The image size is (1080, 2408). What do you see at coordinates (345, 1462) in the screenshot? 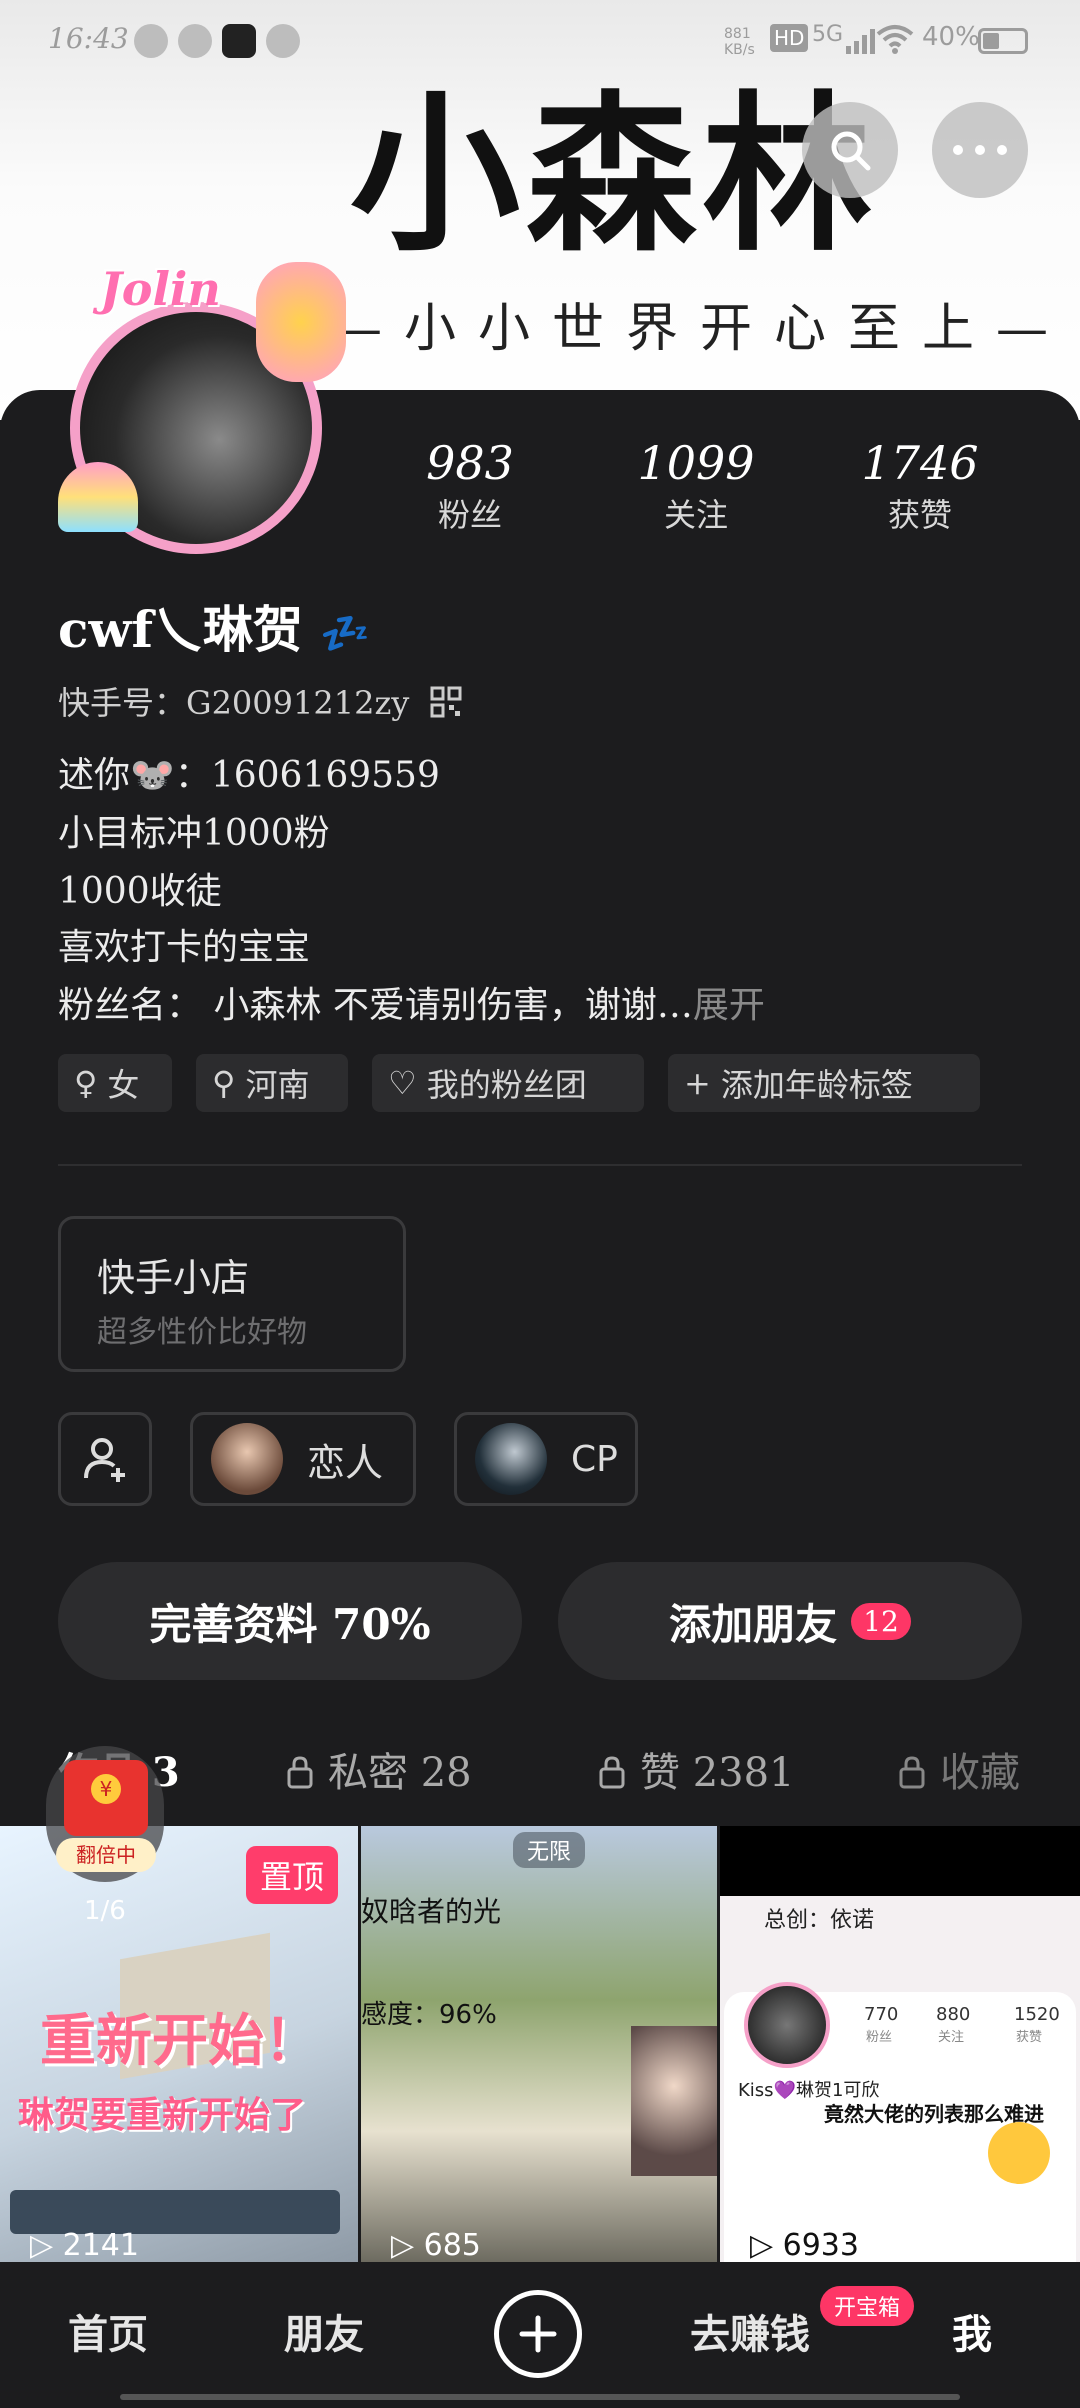
I see `relation-label: 恋人` at bounding box center [345, 1462].